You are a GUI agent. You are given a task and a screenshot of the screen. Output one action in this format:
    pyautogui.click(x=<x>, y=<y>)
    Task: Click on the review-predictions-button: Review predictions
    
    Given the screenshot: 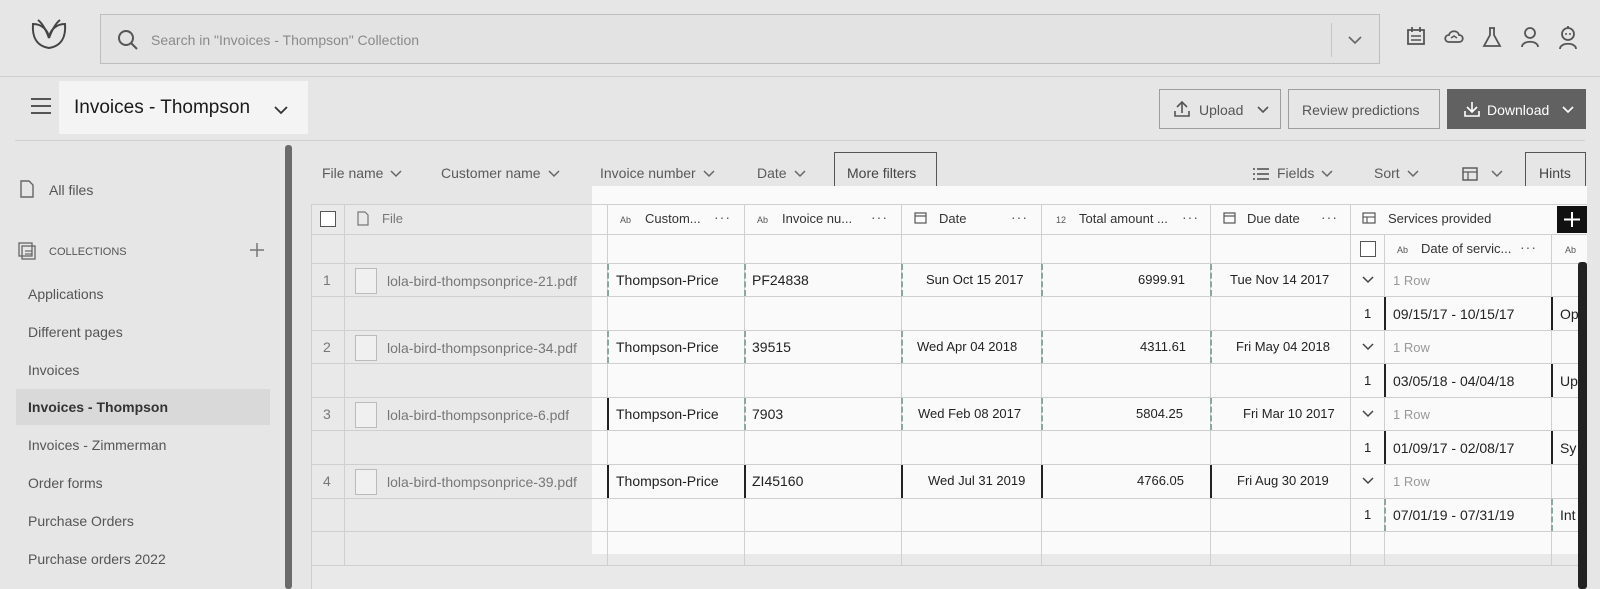 What is the action you would take?
    pyautogui.click(x=1364, y=109)
    